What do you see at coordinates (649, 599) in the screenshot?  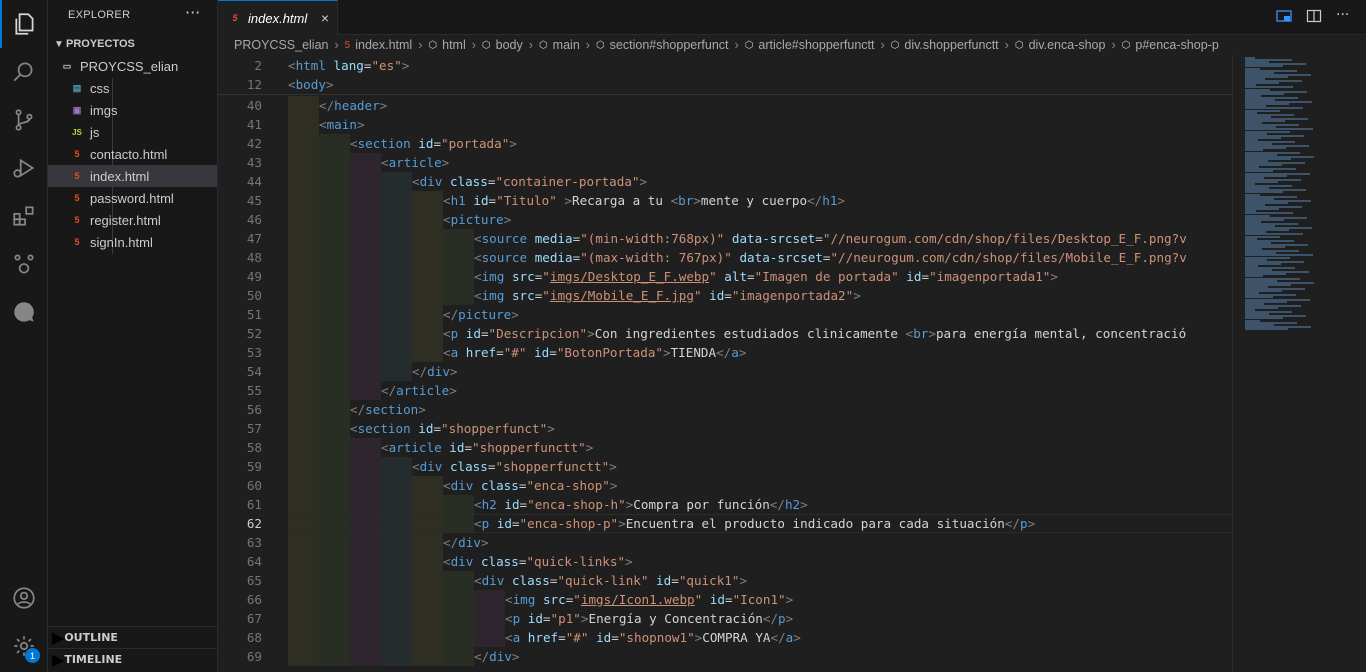 I see `code-line: <img src="imgs/Icon1.webp" id="Icon1">` at bounding box center [649, 599].